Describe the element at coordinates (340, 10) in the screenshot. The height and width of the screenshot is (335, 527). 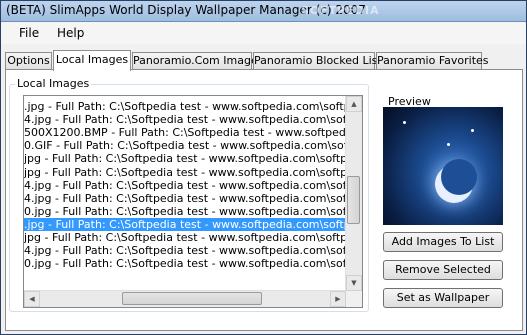
I see `watermark-logo: SOFTPEDIA` at that location.